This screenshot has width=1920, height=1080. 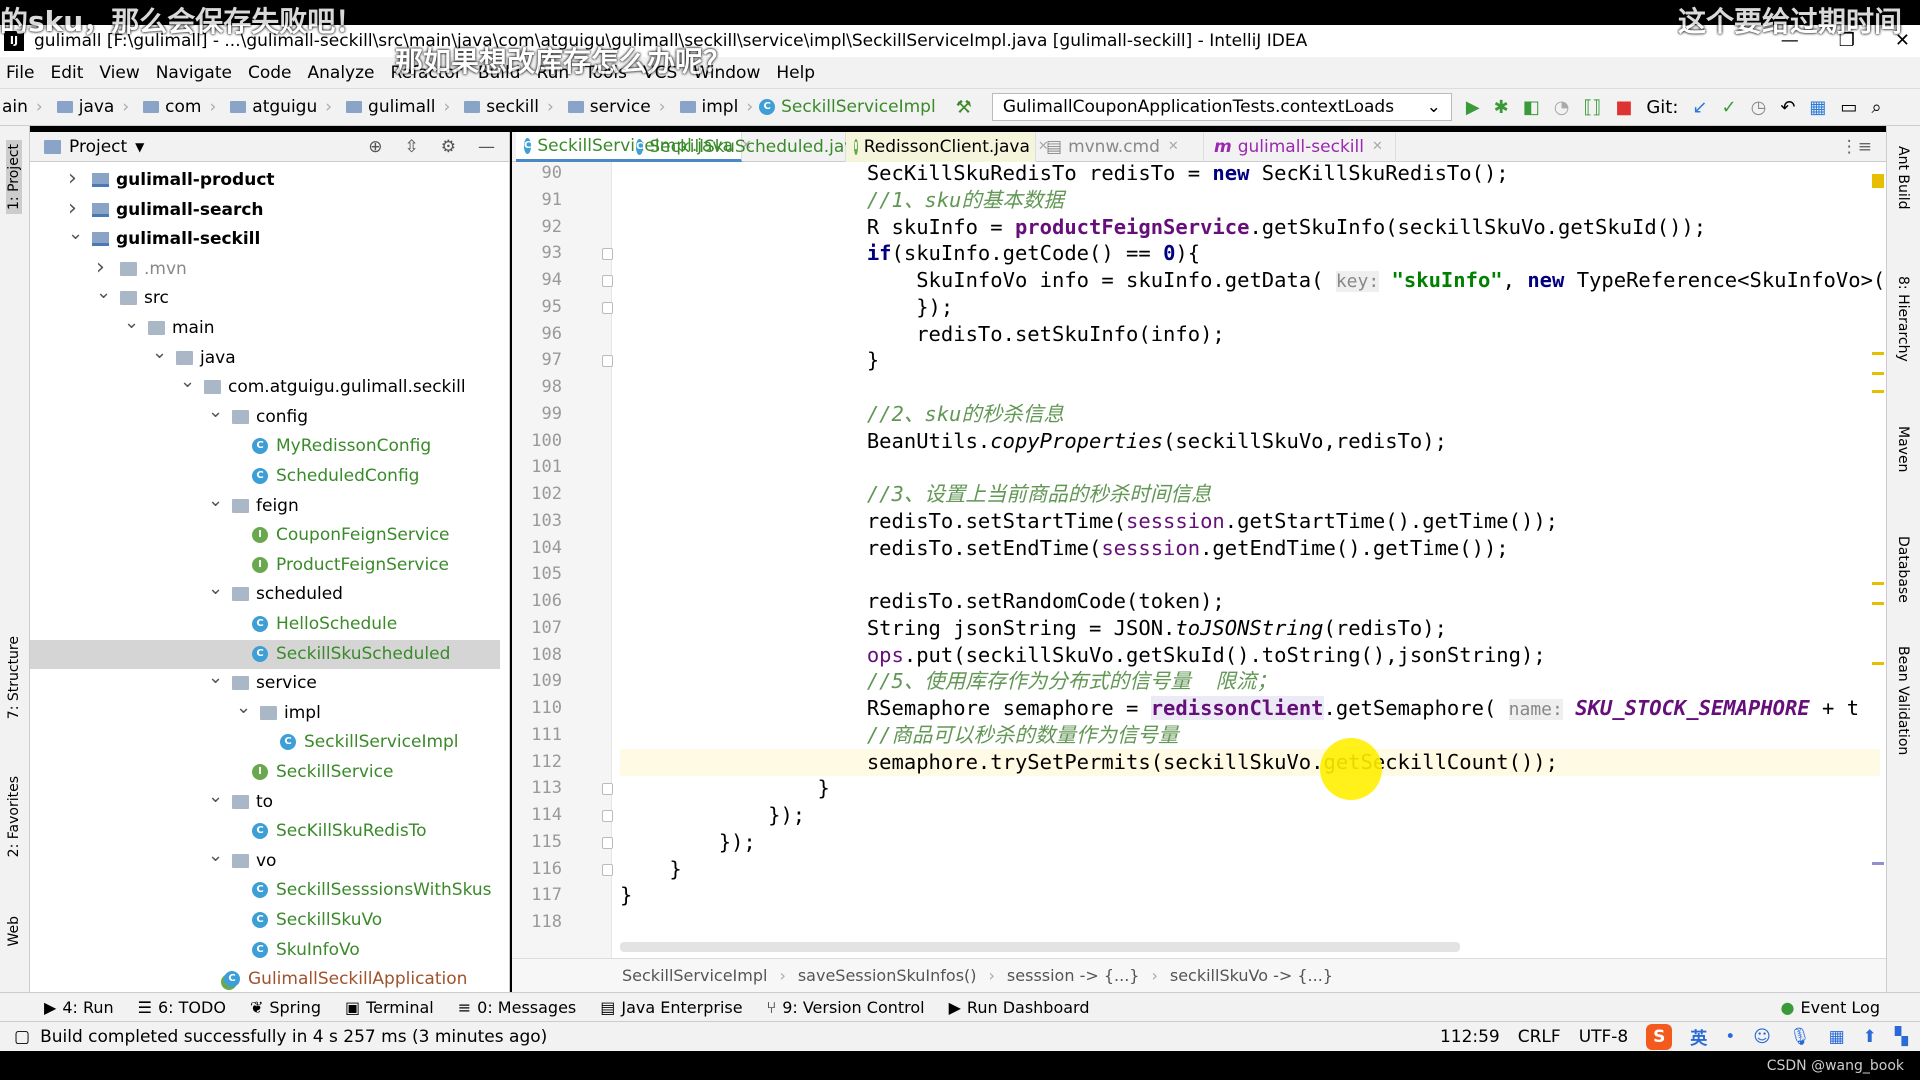 I want to click on tree-item: C ScheduledConfig, so click(x=265, y=476).